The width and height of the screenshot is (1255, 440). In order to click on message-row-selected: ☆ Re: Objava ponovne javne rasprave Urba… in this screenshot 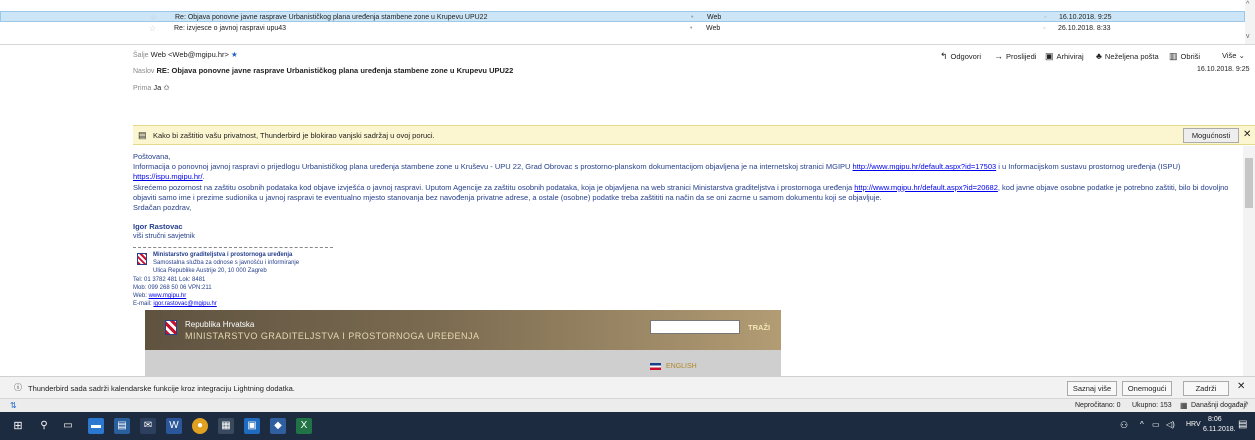, I will do `click(622, 16)`.